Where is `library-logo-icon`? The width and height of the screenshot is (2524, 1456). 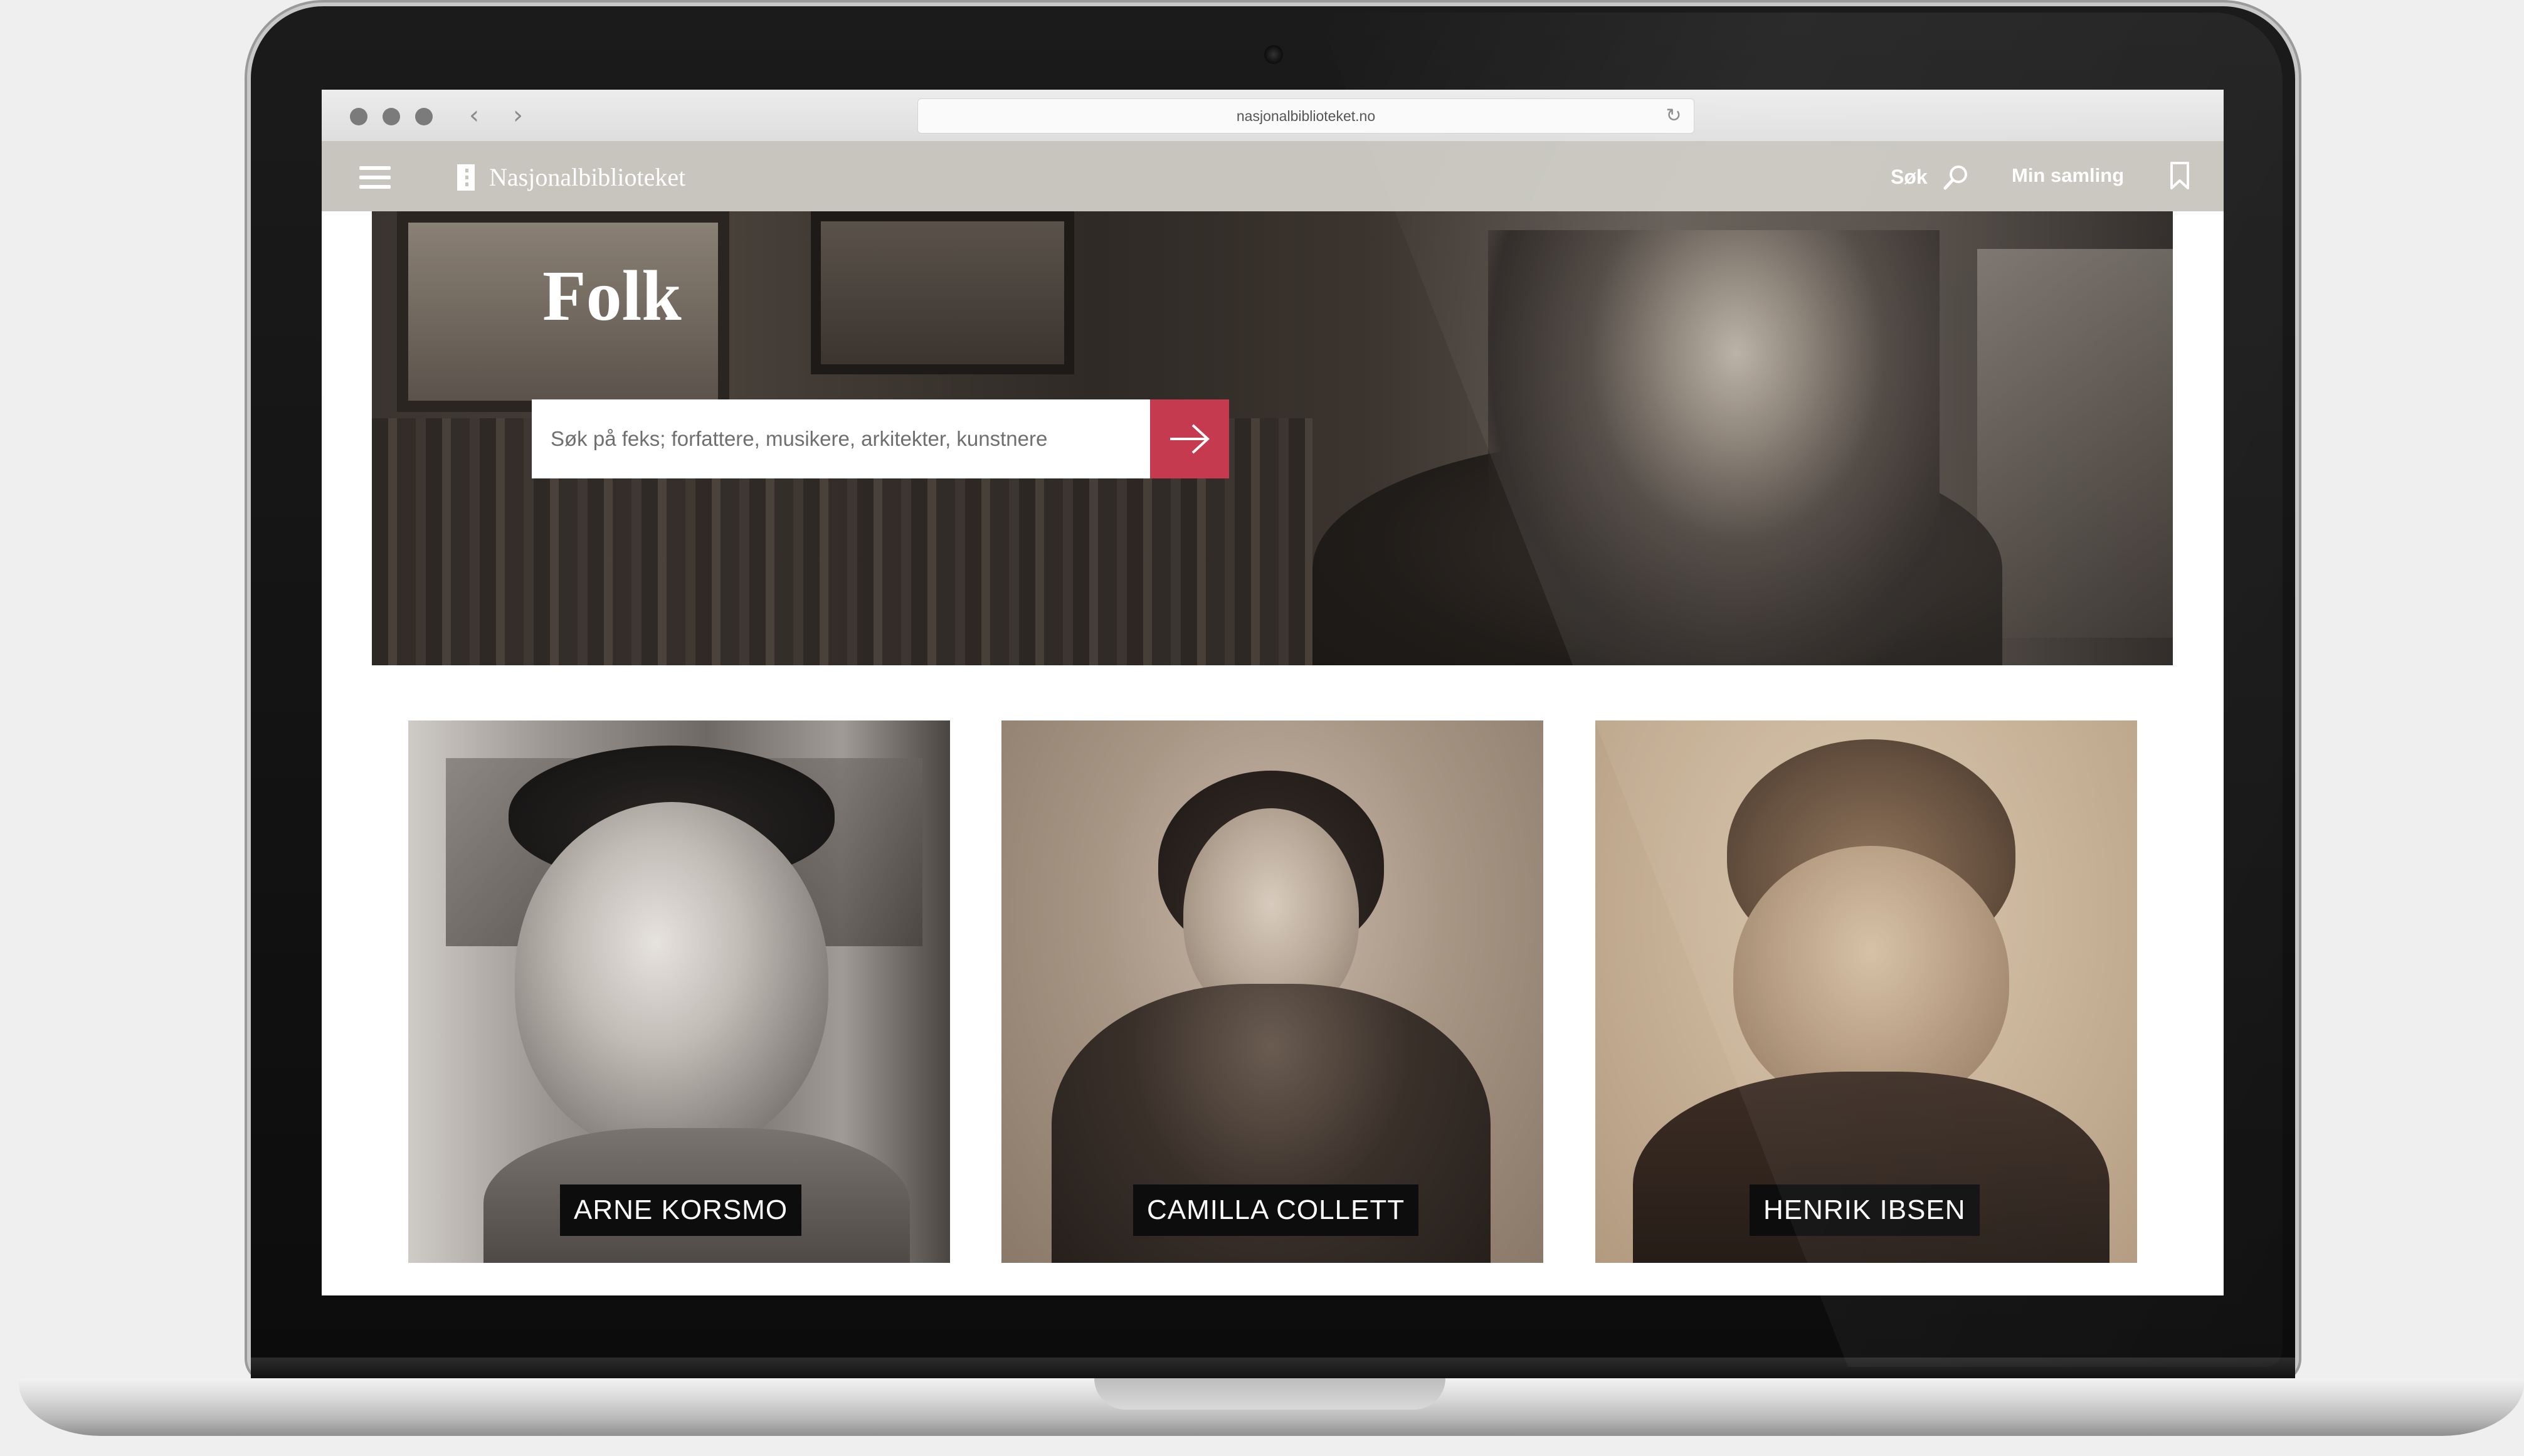
library-logo-icon is located at coordinates (466, 178).